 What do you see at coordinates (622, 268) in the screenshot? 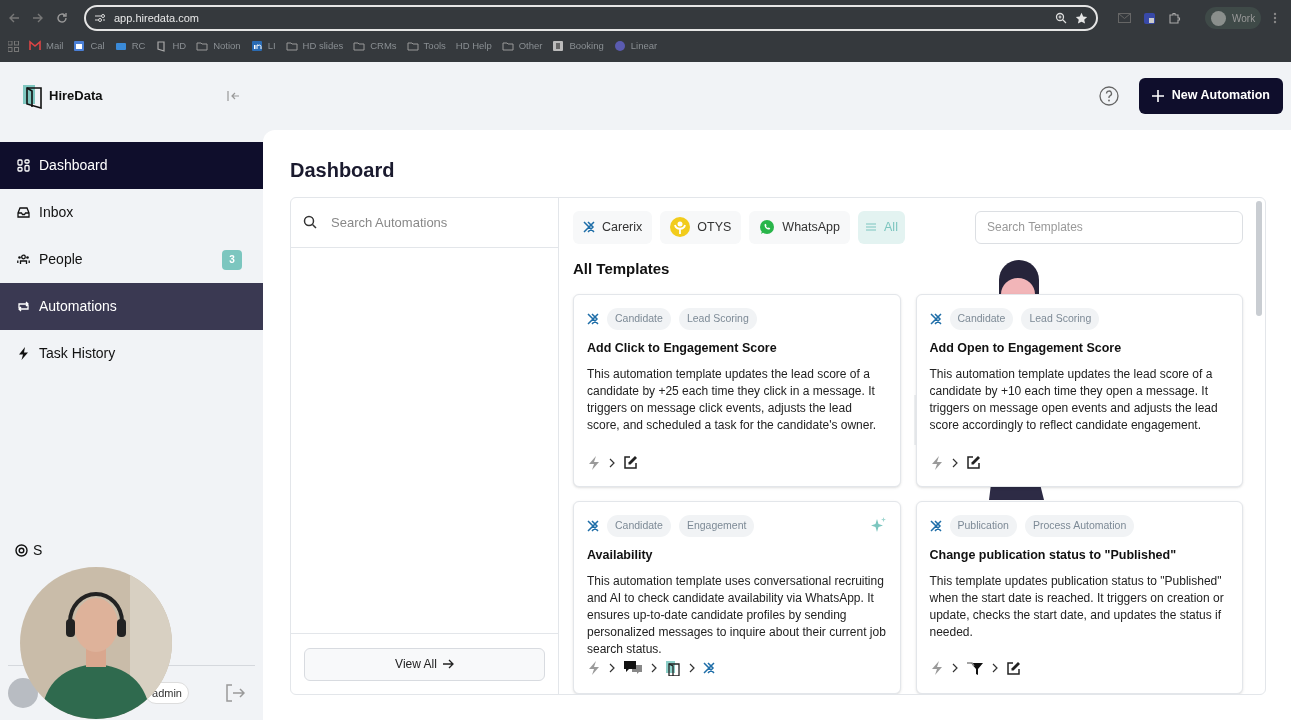
I see `section-heading: All Templates` at bounding box center [622, 268].